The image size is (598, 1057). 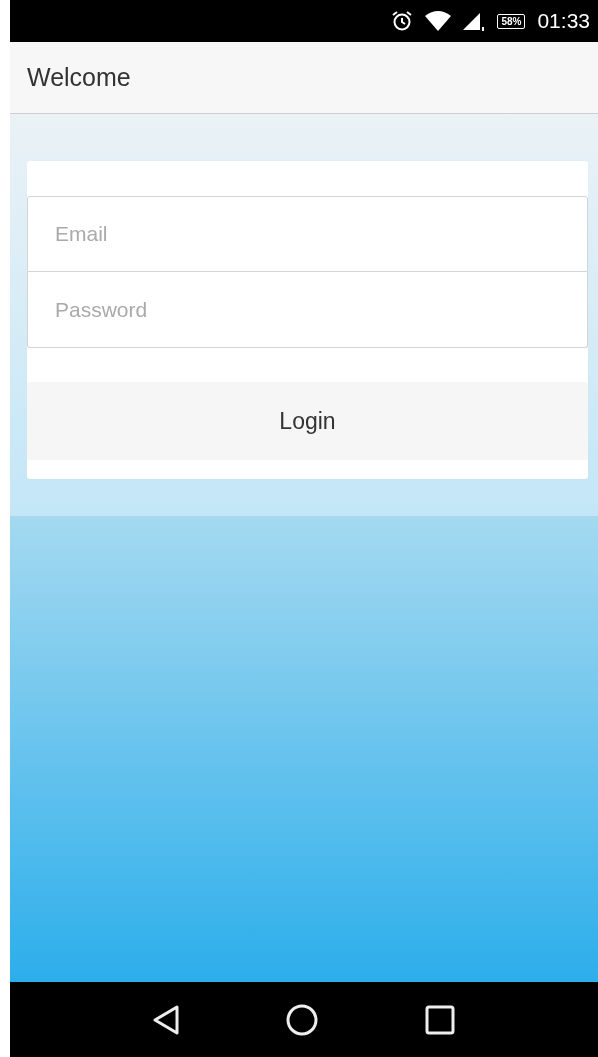 What do you see at coordinates (307, 421) in the screenshot?
I see `login-button: Login` at bounding box center [307, 421].